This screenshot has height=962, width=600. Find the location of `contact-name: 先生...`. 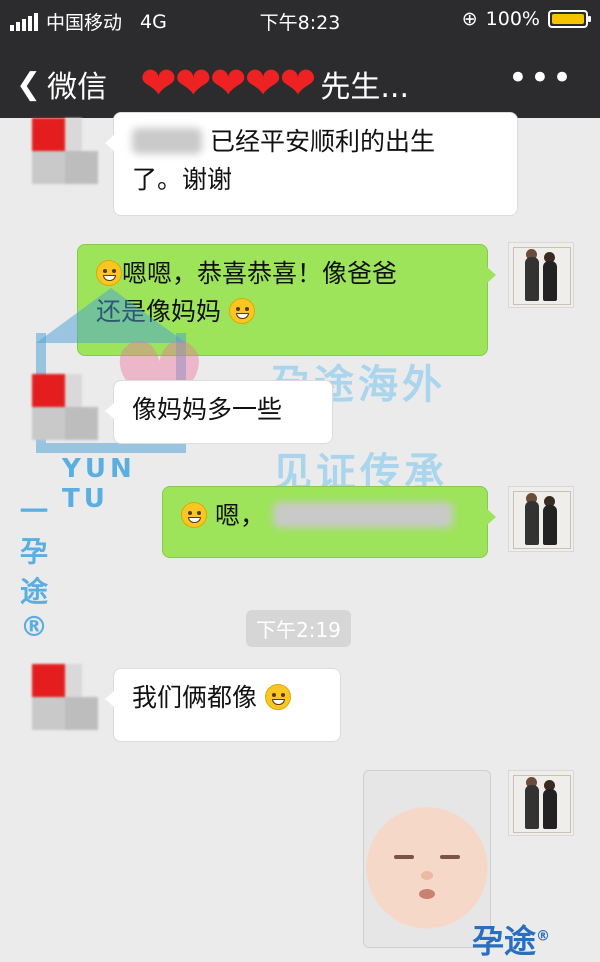

contact-name: 先生... is located at coordinates (364, 87).